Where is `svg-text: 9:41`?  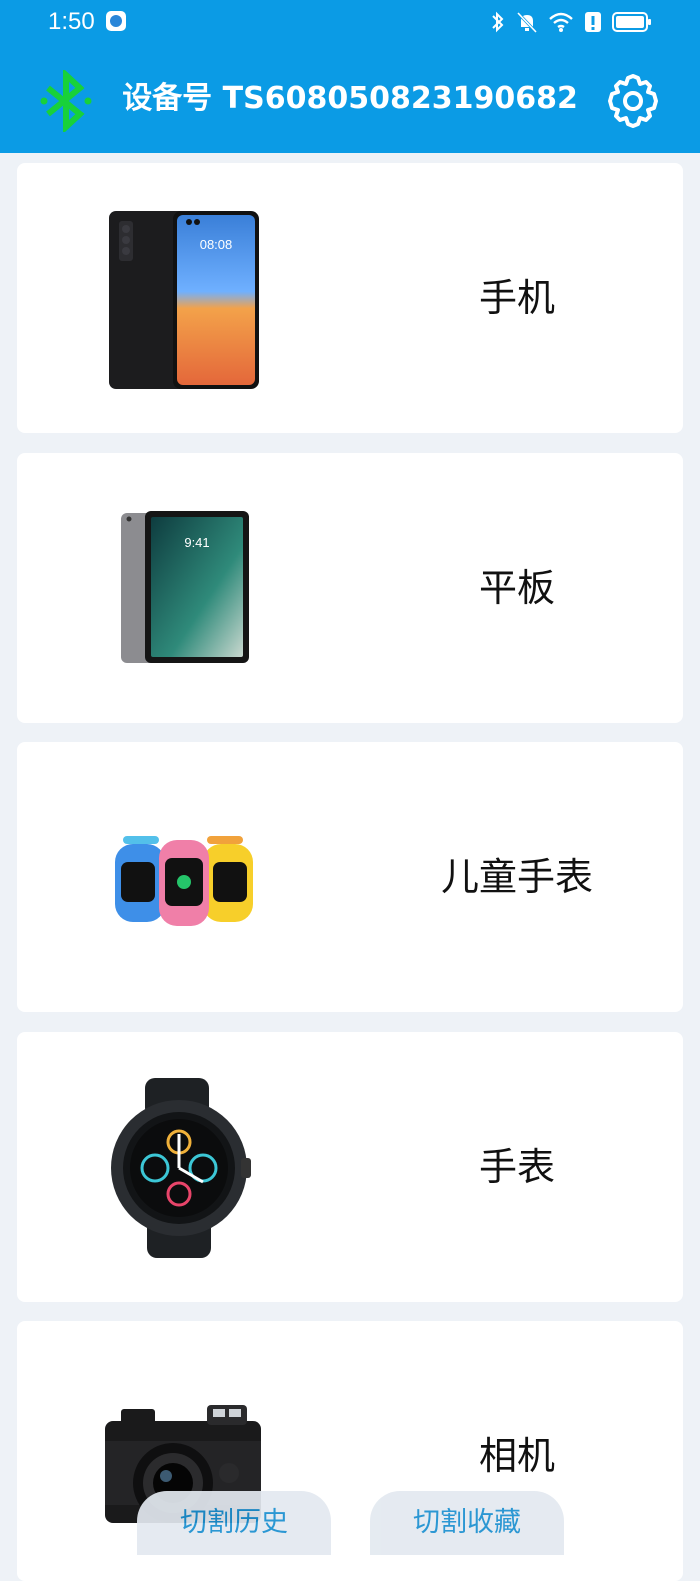 svg-text: 9:41 is located at coordinates (196, 542).